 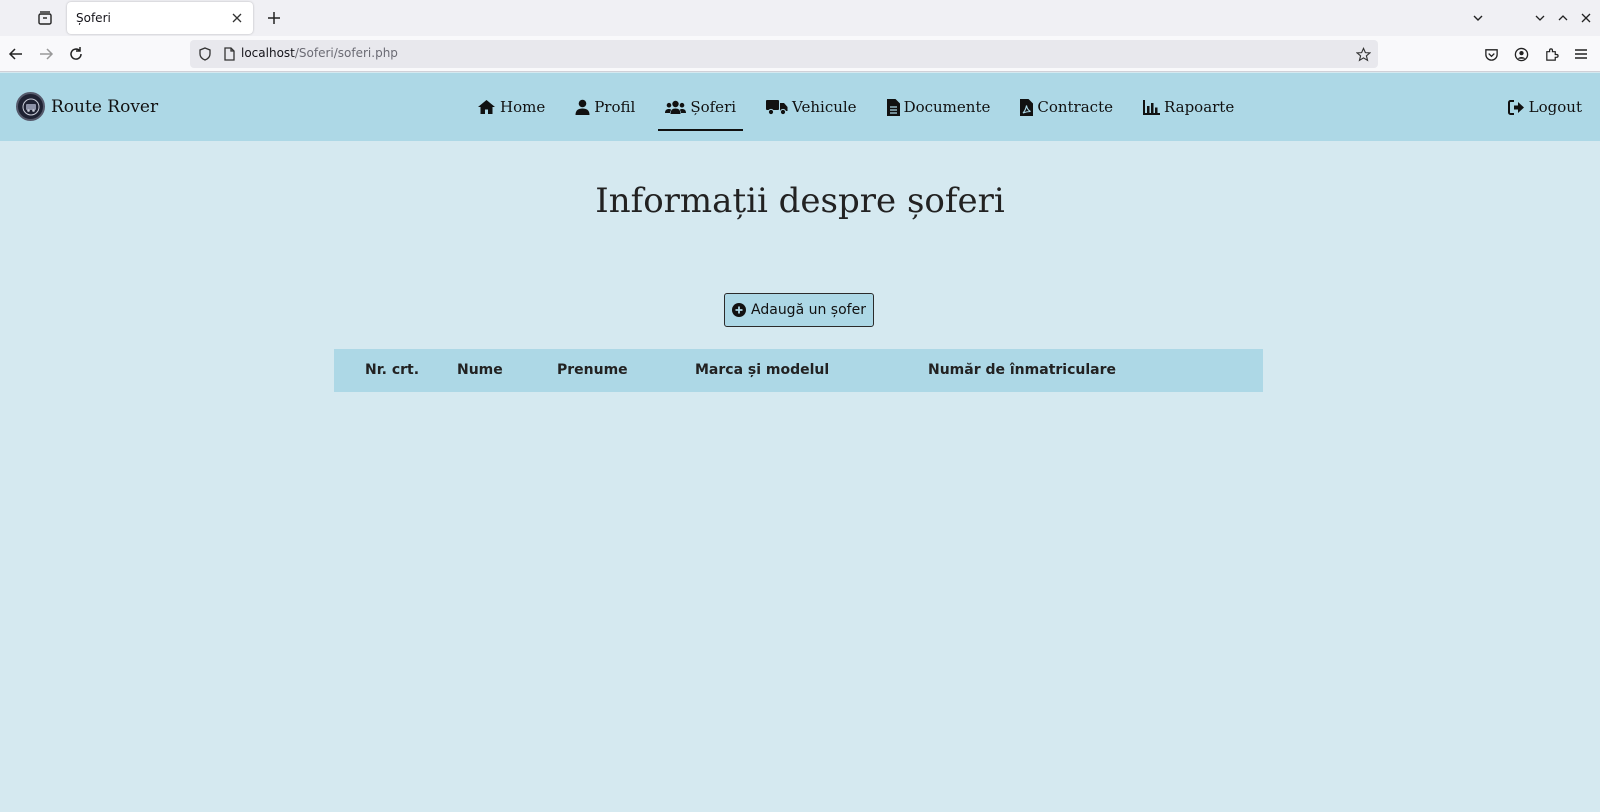 What do you see at coordinates (1363, 54) in the screenshot?
I see `bookmark-star-icon` at bounding box center [1363, 54].